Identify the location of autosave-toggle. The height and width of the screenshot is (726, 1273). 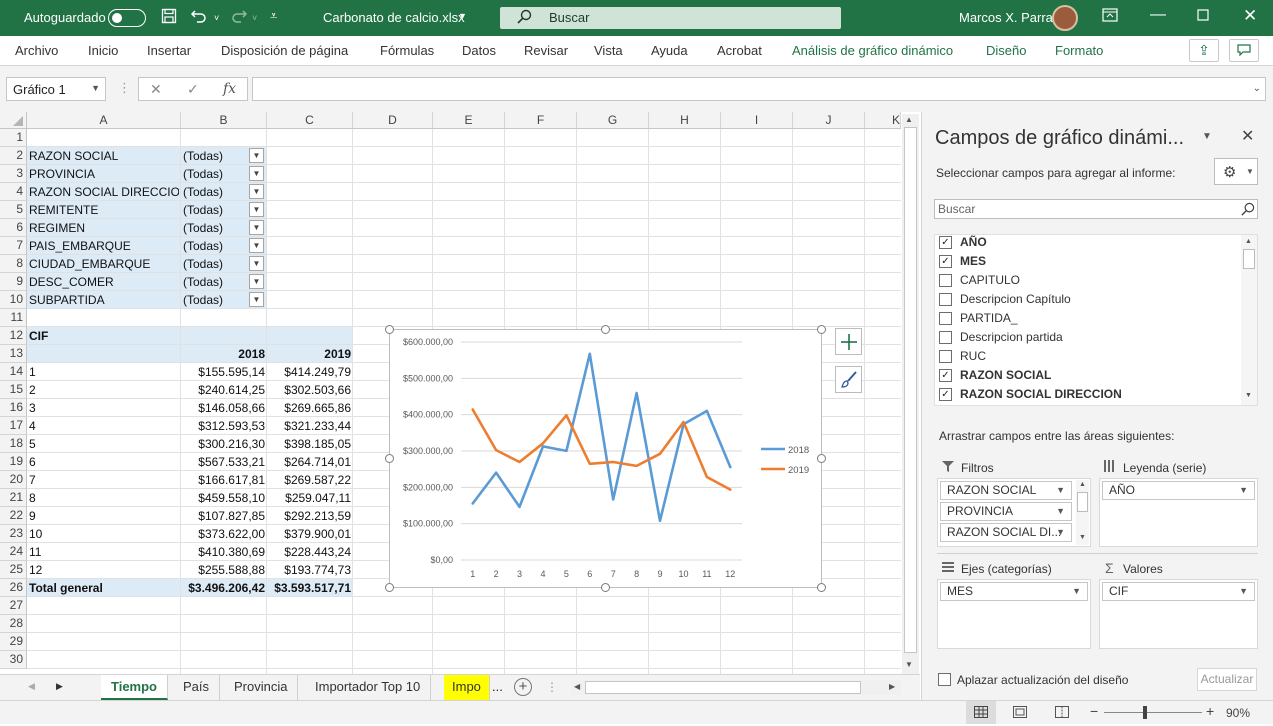
(127, 18).